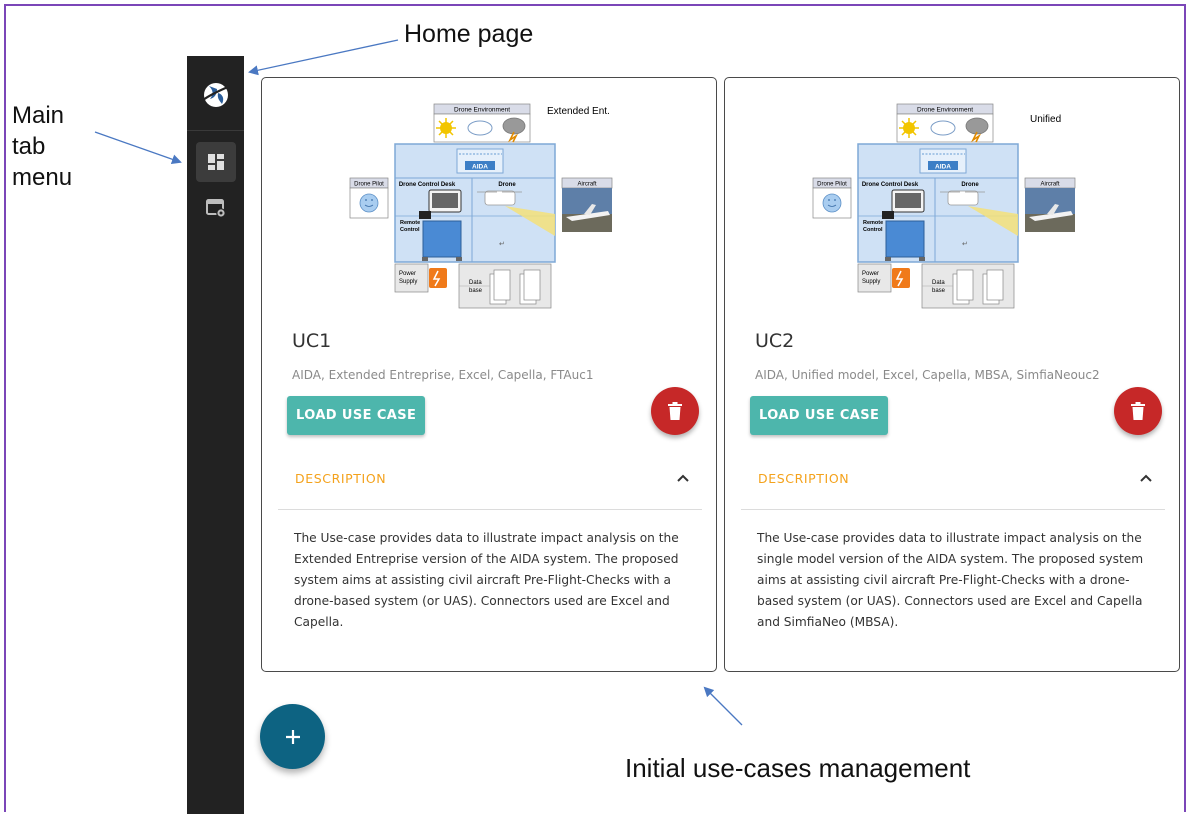 The width and height of the screenshot is (1189, 814). What do you see at coordinates (798, 768) in the screenshot?
I see `annotation-use-cases-management: Initial use-cases management` at bounding box center [798, 768].